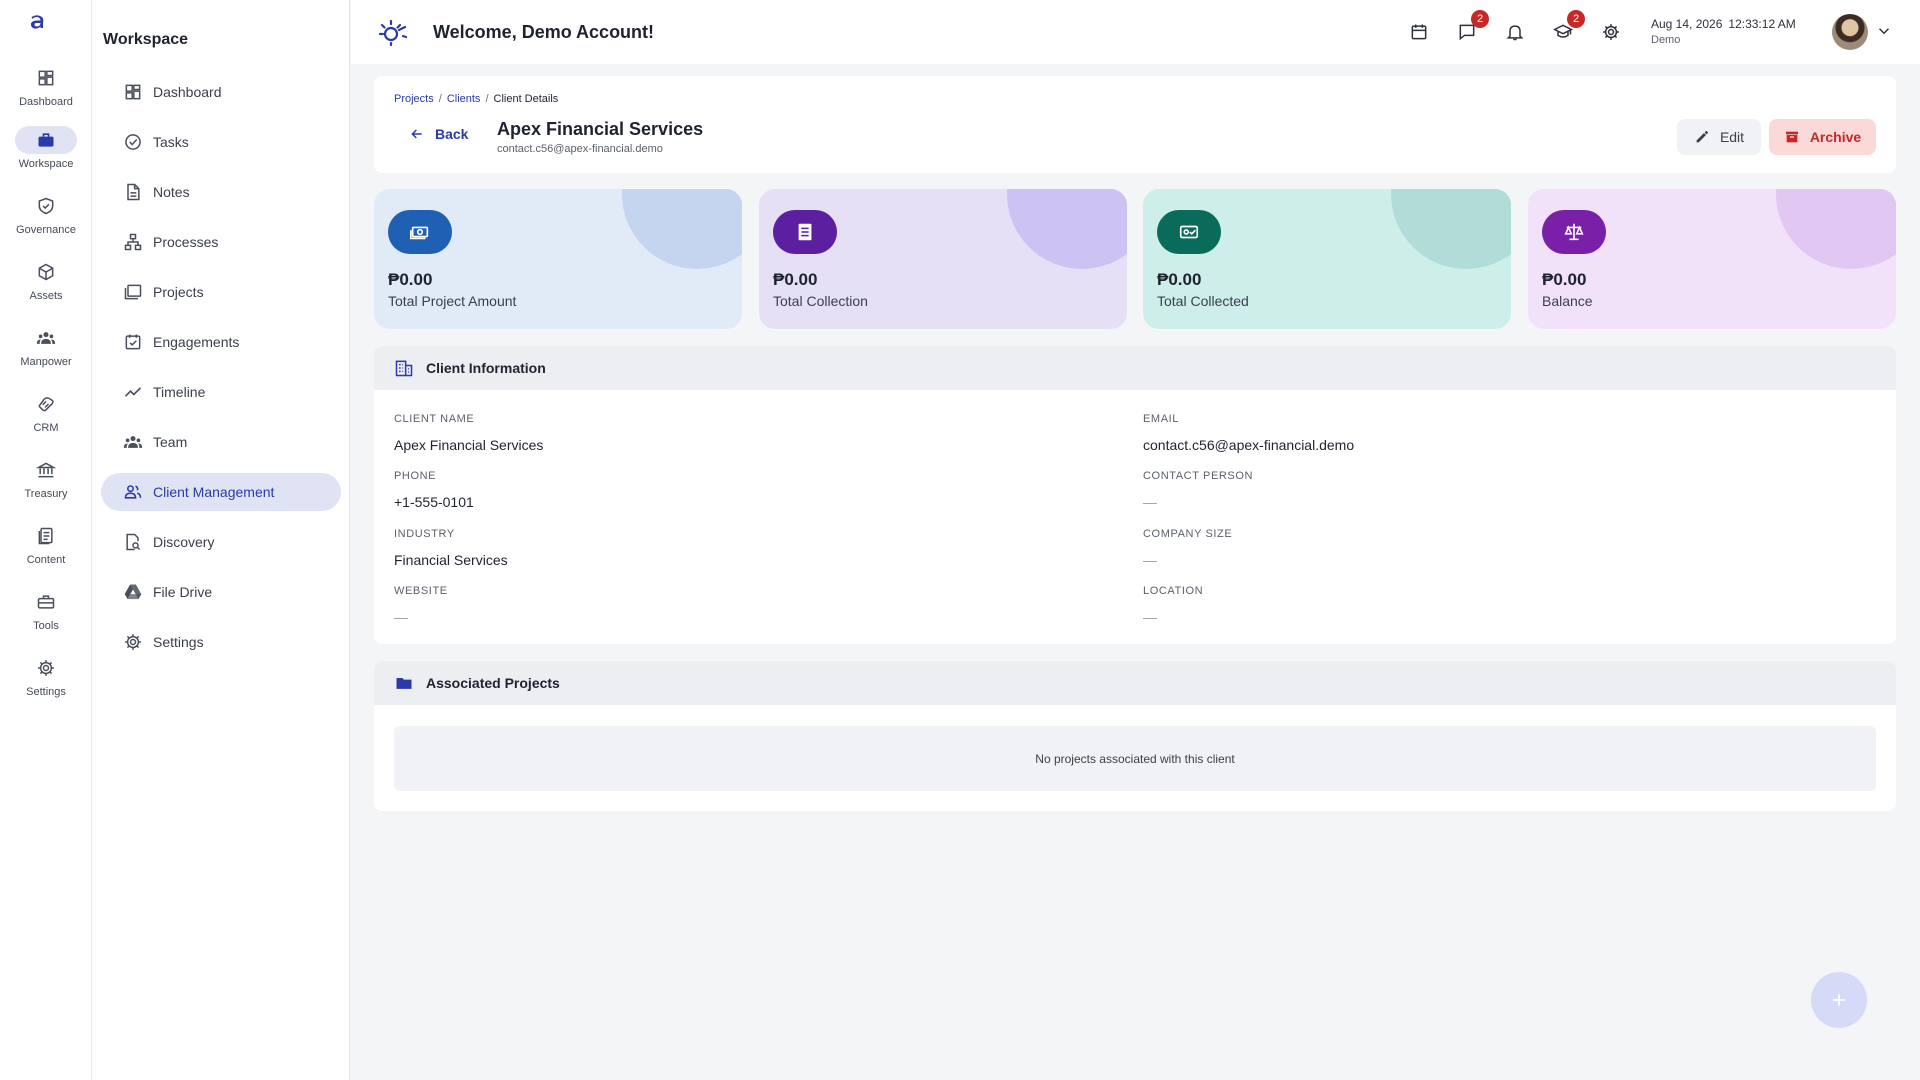 The height and width of the screenshot is (1080, 1920). What do you see at coordinates (1249, 445) in the screenshot?
I see `field-value: contact.c56@apex-financial.demo` at bounding box center [1249, 445].